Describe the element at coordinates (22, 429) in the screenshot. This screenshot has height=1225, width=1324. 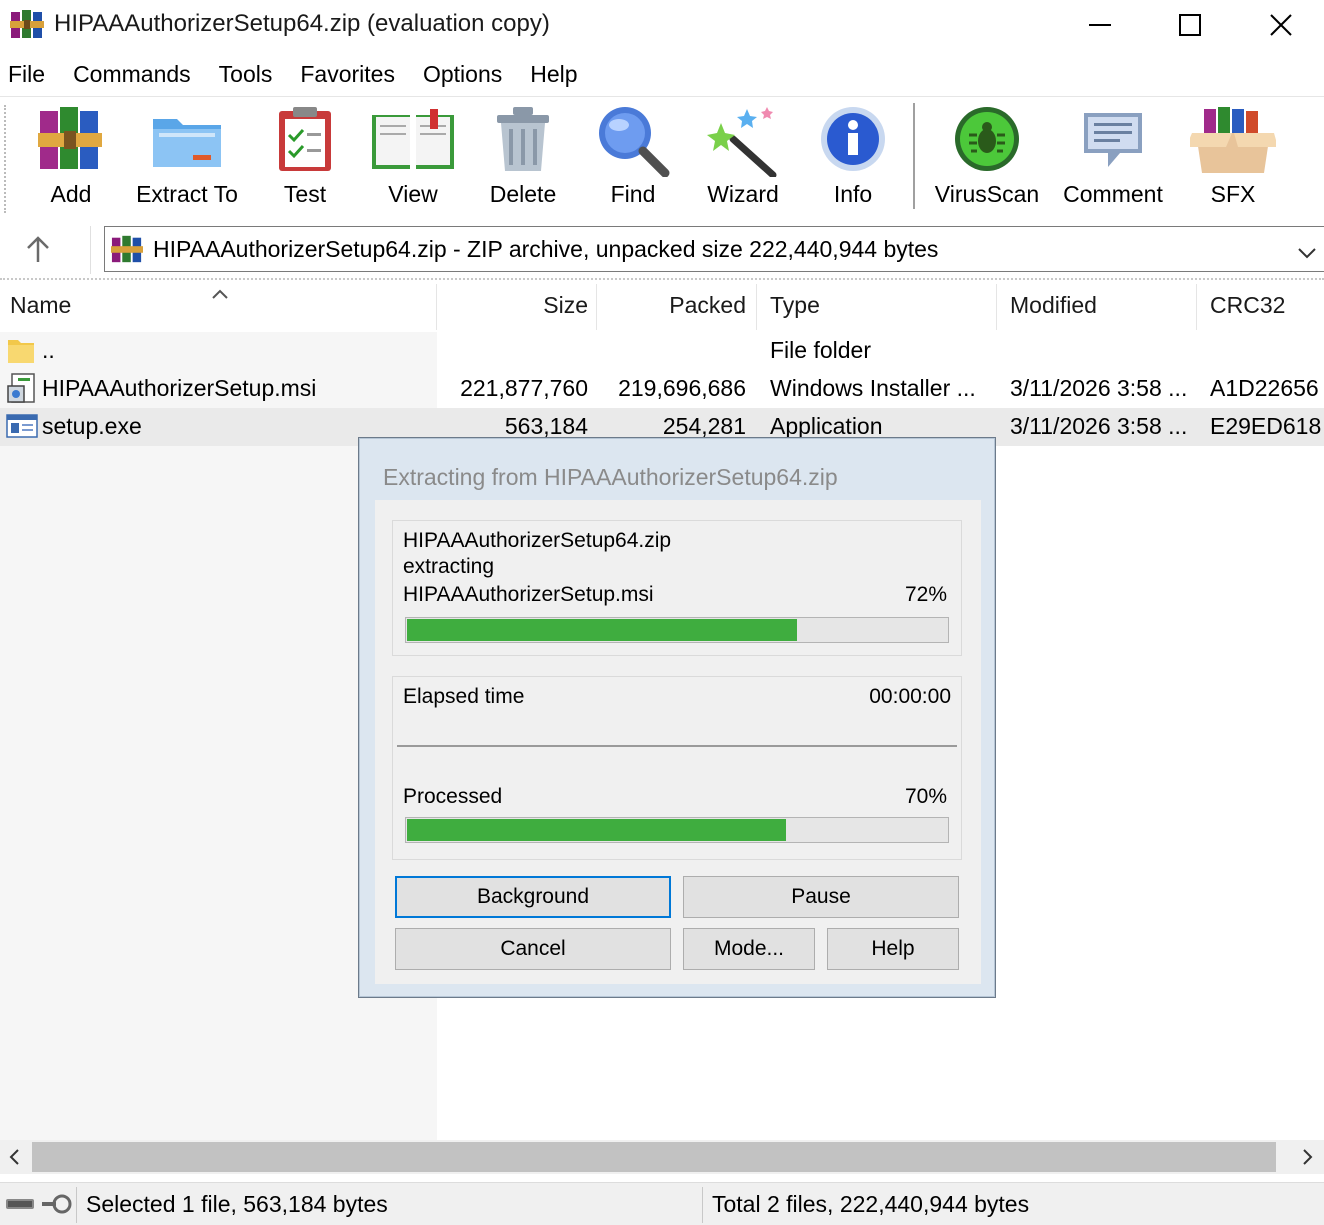
I see `exe-icon` at that location.